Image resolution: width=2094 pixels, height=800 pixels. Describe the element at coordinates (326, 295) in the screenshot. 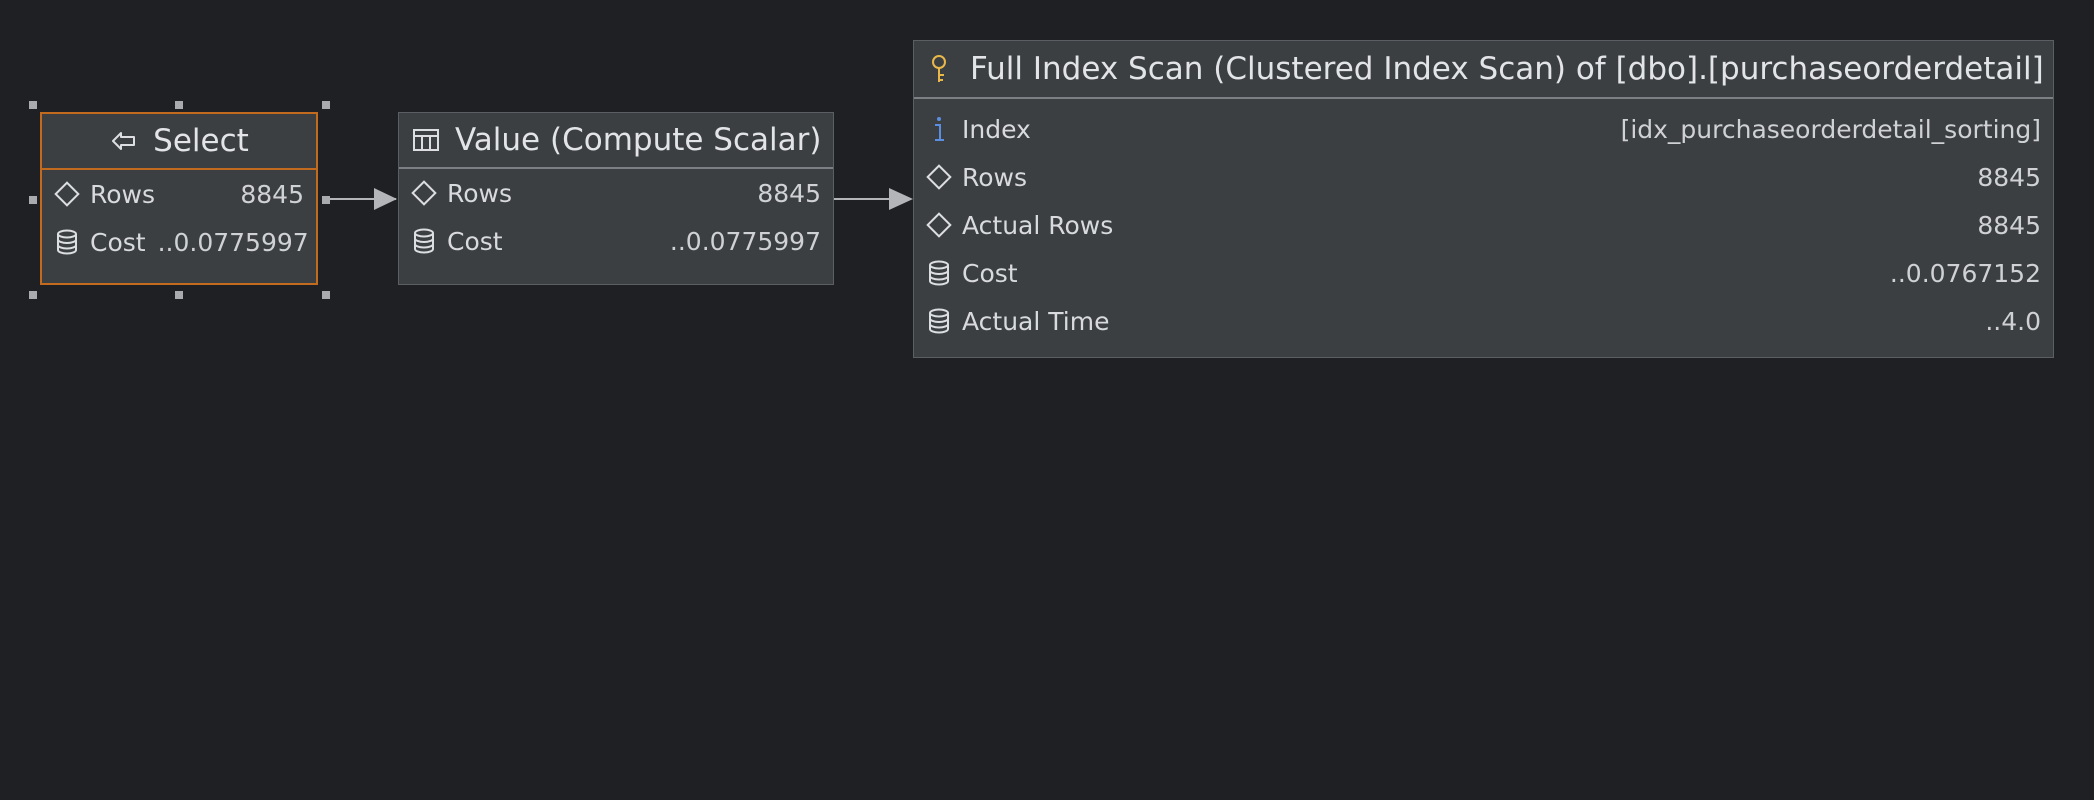

I see `resize-handle-bottom-right` at that location.